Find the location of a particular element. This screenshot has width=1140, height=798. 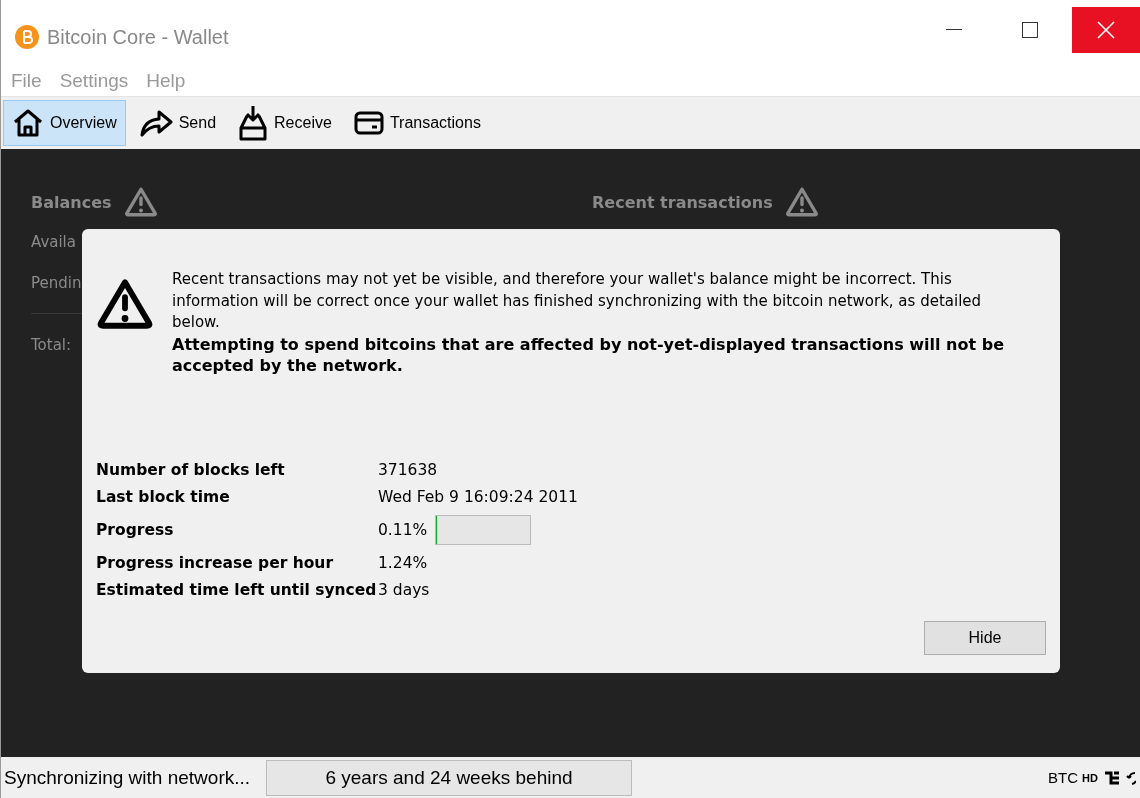

unit-label: BTC is located at coordinates (1063, 777).